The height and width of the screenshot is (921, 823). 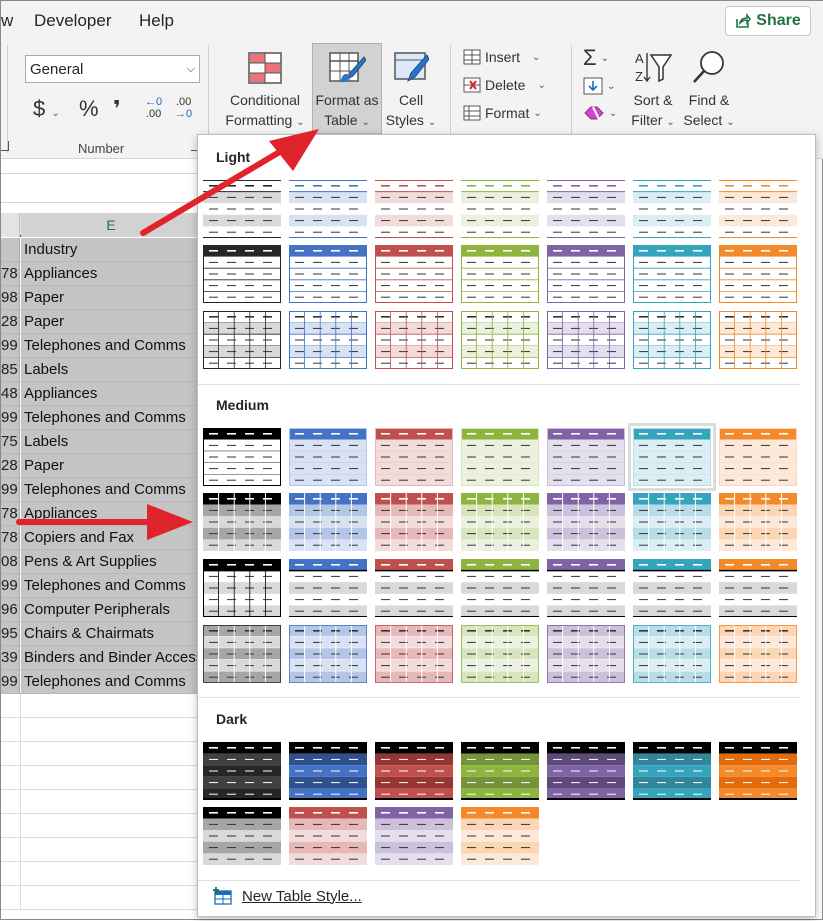 I want to click on table-style-l2-green, so click(x=500, y=274).